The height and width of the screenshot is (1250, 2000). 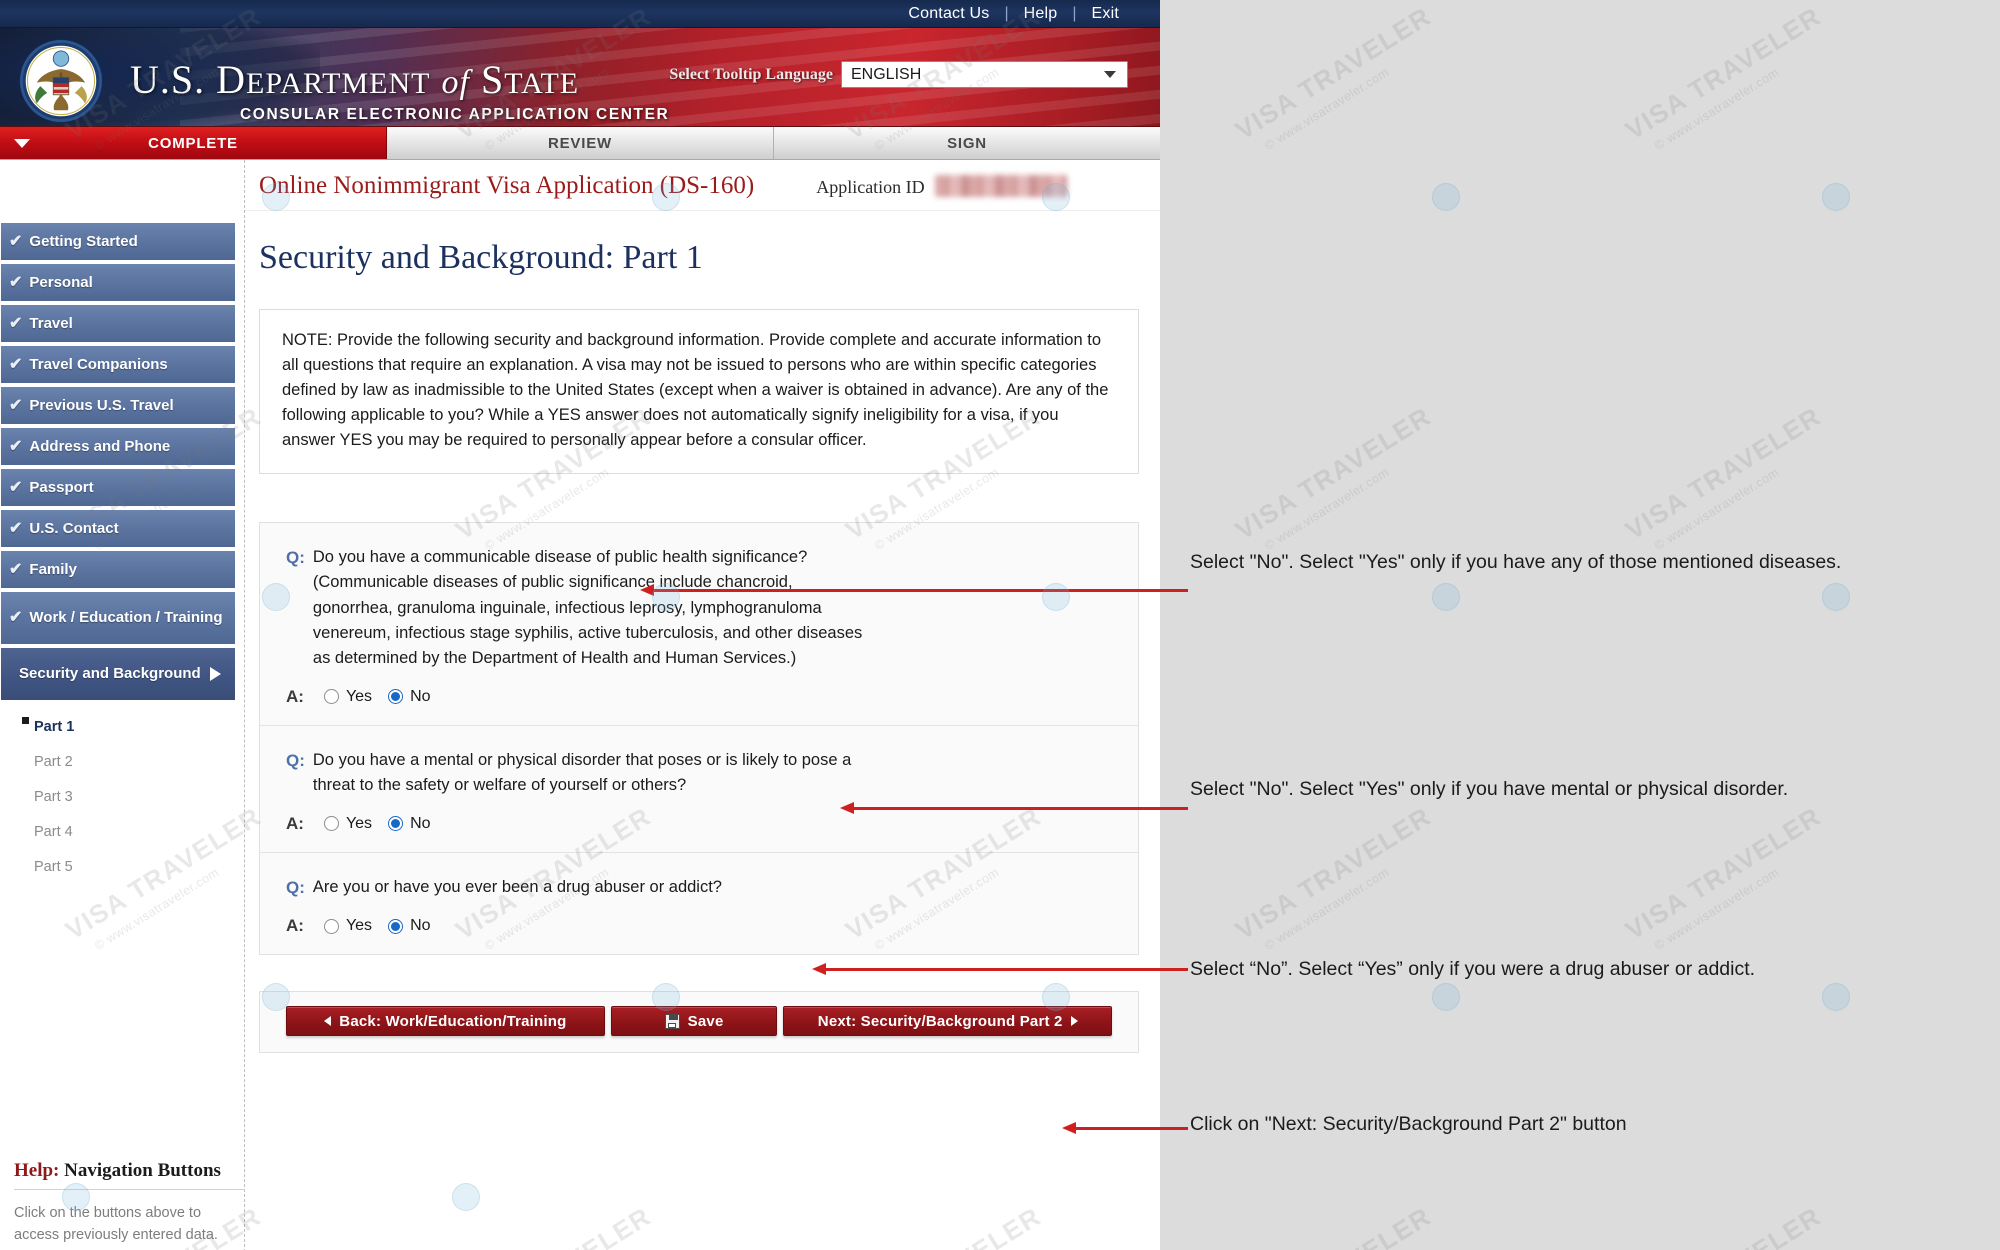 What do you see at coordinates (118, 323) in the screenshot?
I see `sidebar-item-travel: ✔ Travel` at bounding box center [118, 323].